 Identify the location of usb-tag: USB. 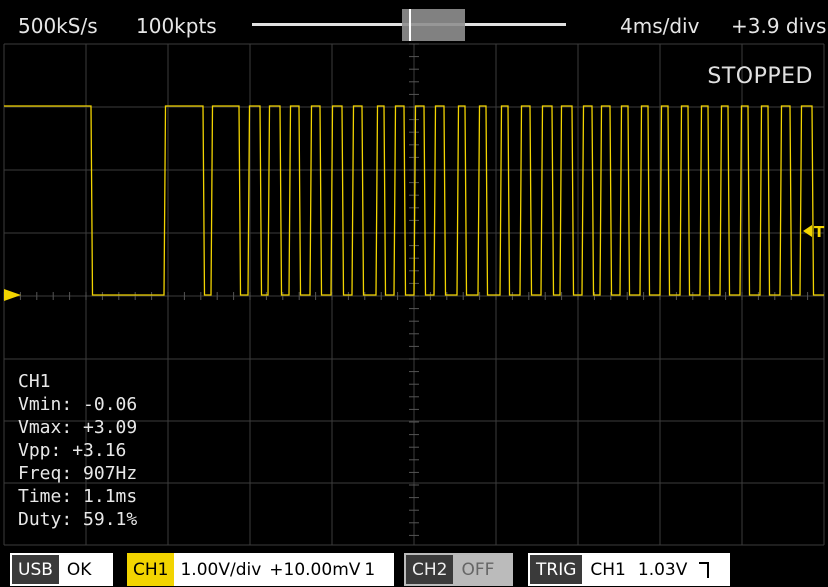
(35, 569).